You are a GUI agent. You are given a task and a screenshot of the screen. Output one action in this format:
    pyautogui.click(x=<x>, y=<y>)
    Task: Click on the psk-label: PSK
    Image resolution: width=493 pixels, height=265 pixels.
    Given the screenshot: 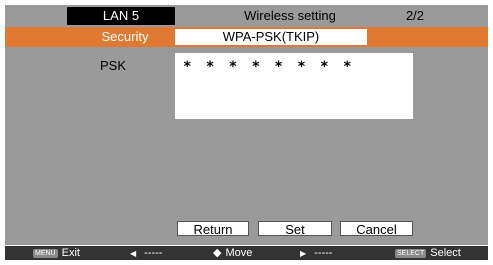 What is the action you would take?
    pyautogui.click(x=112, y=65)
    